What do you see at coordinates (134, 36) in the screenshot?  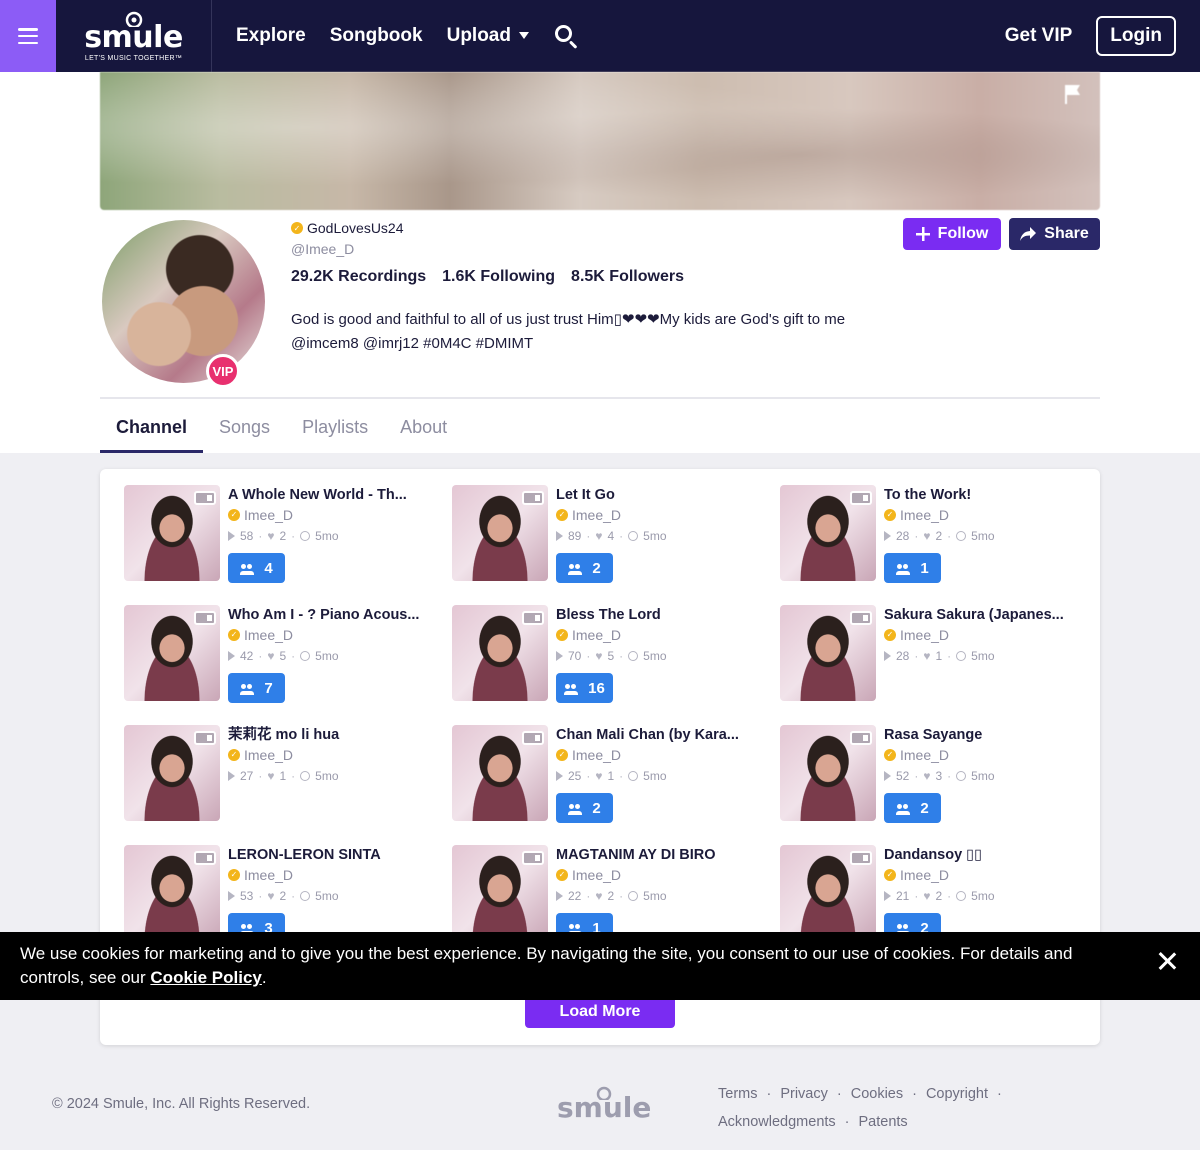 I see `smule-logo: smule LET'S MUSIC TOGETHER™` at bounding box center [134, 36].